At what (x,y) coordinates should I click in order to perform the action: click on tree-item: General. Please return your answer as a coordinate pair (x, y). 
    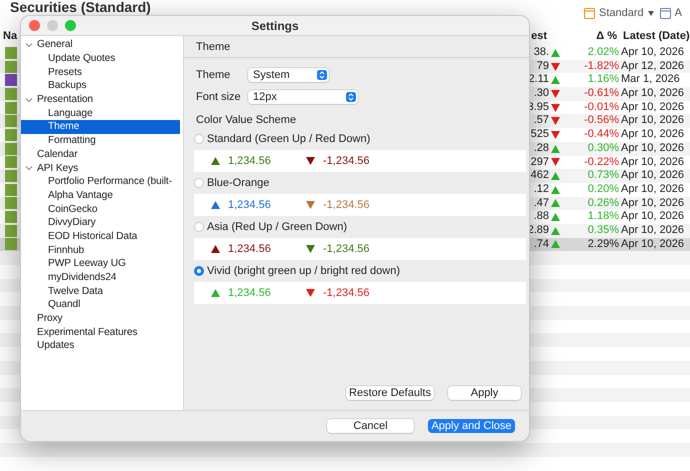
    Looking at the image, I should click on (100, 45).